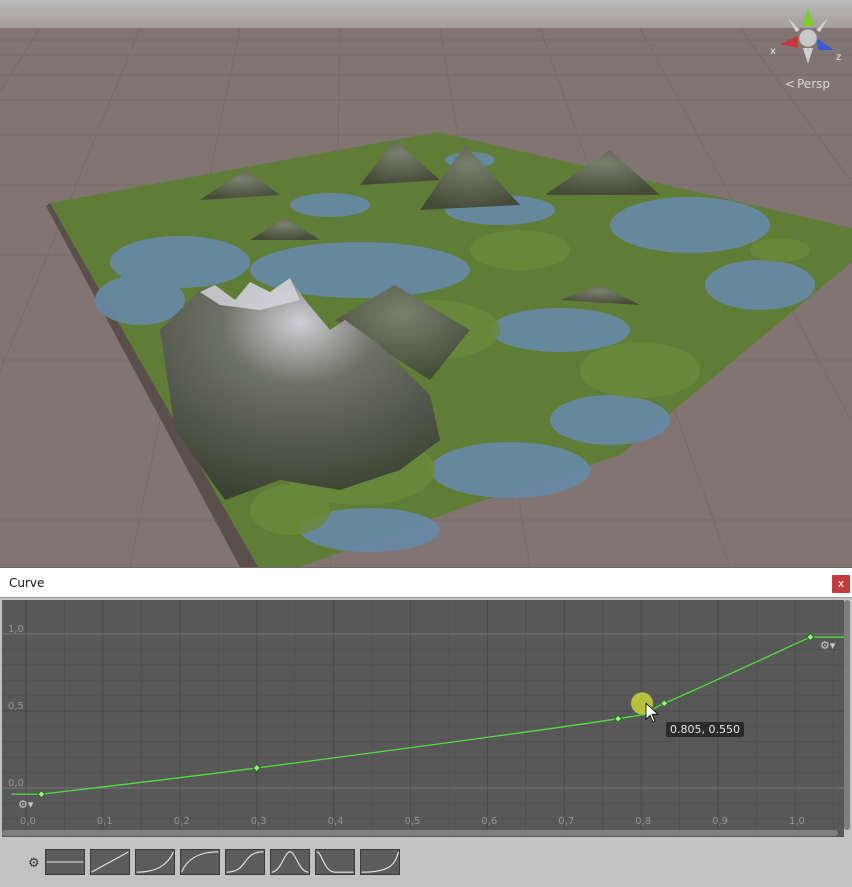  I want to click on x-tick-label: 0,1, so click(104, 821).